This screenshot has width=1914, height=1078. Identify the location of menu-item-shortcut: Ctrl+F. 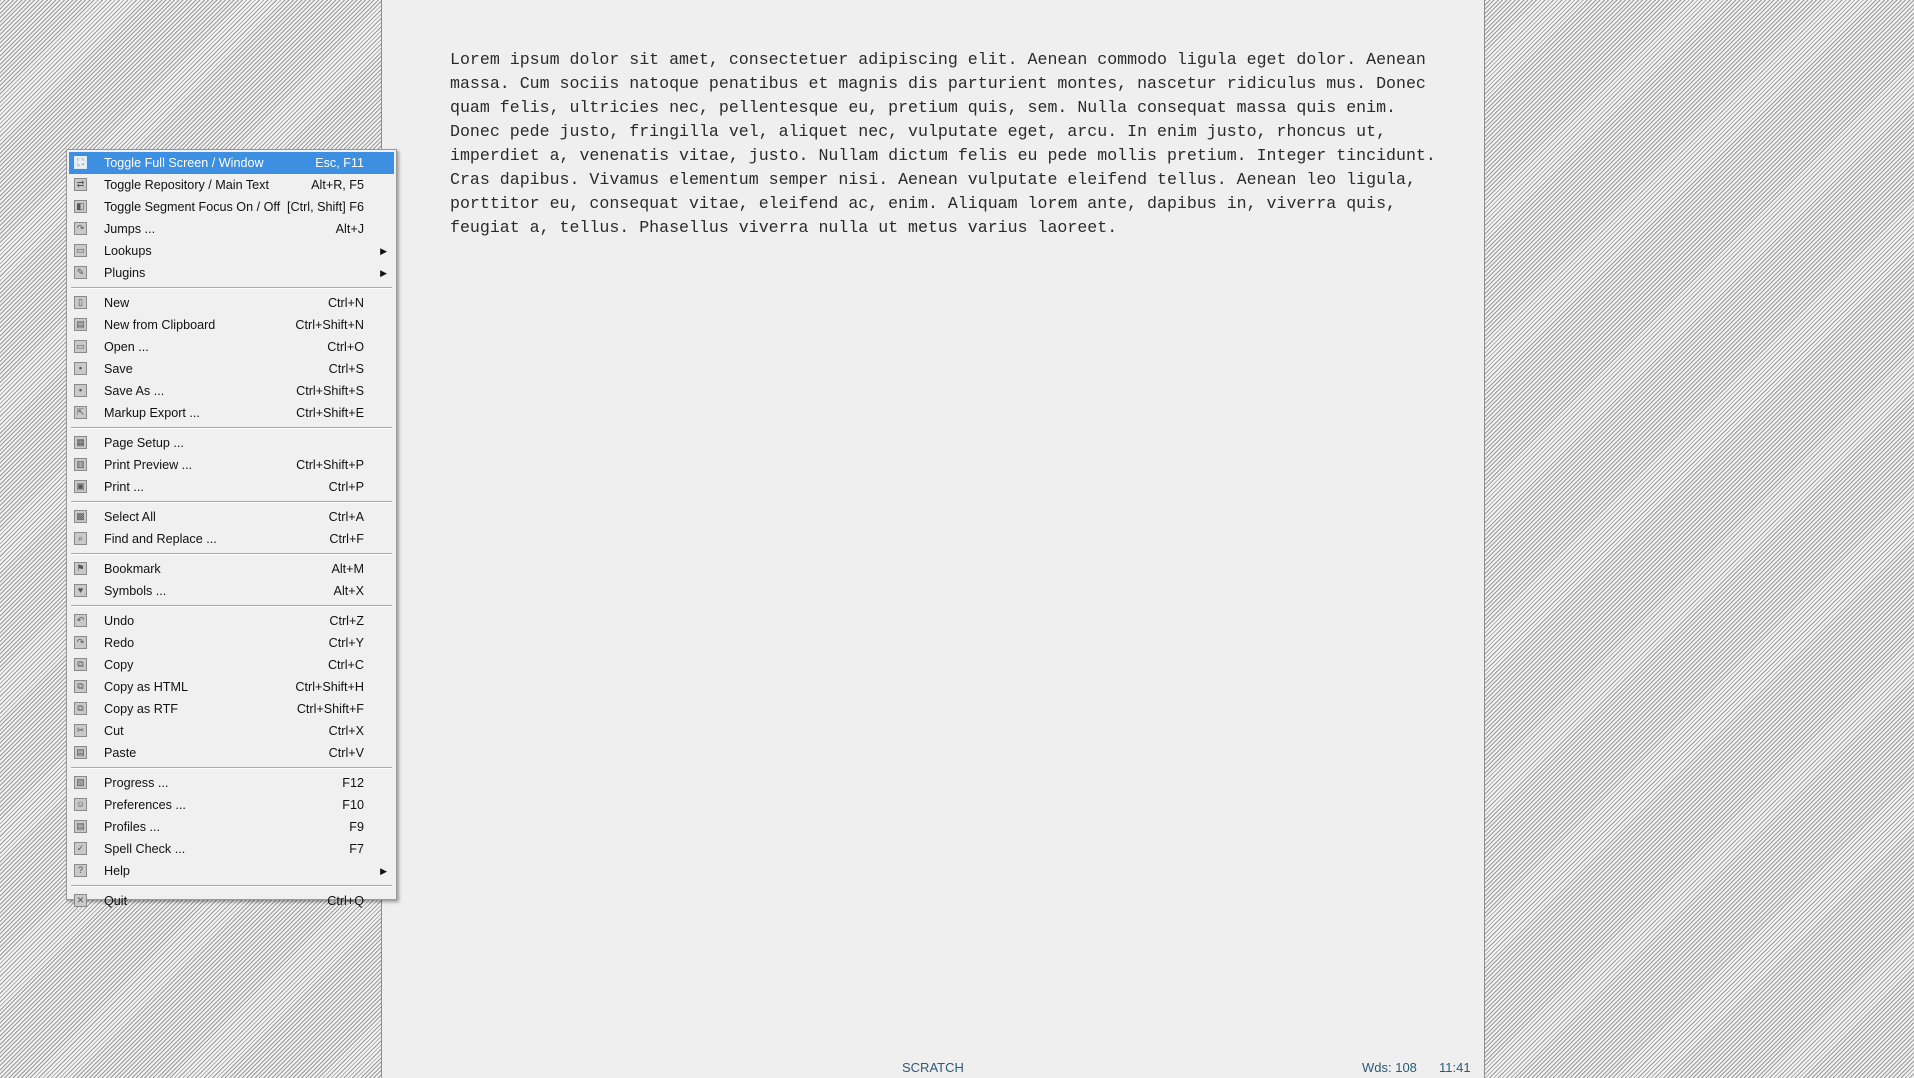
(346, 539).